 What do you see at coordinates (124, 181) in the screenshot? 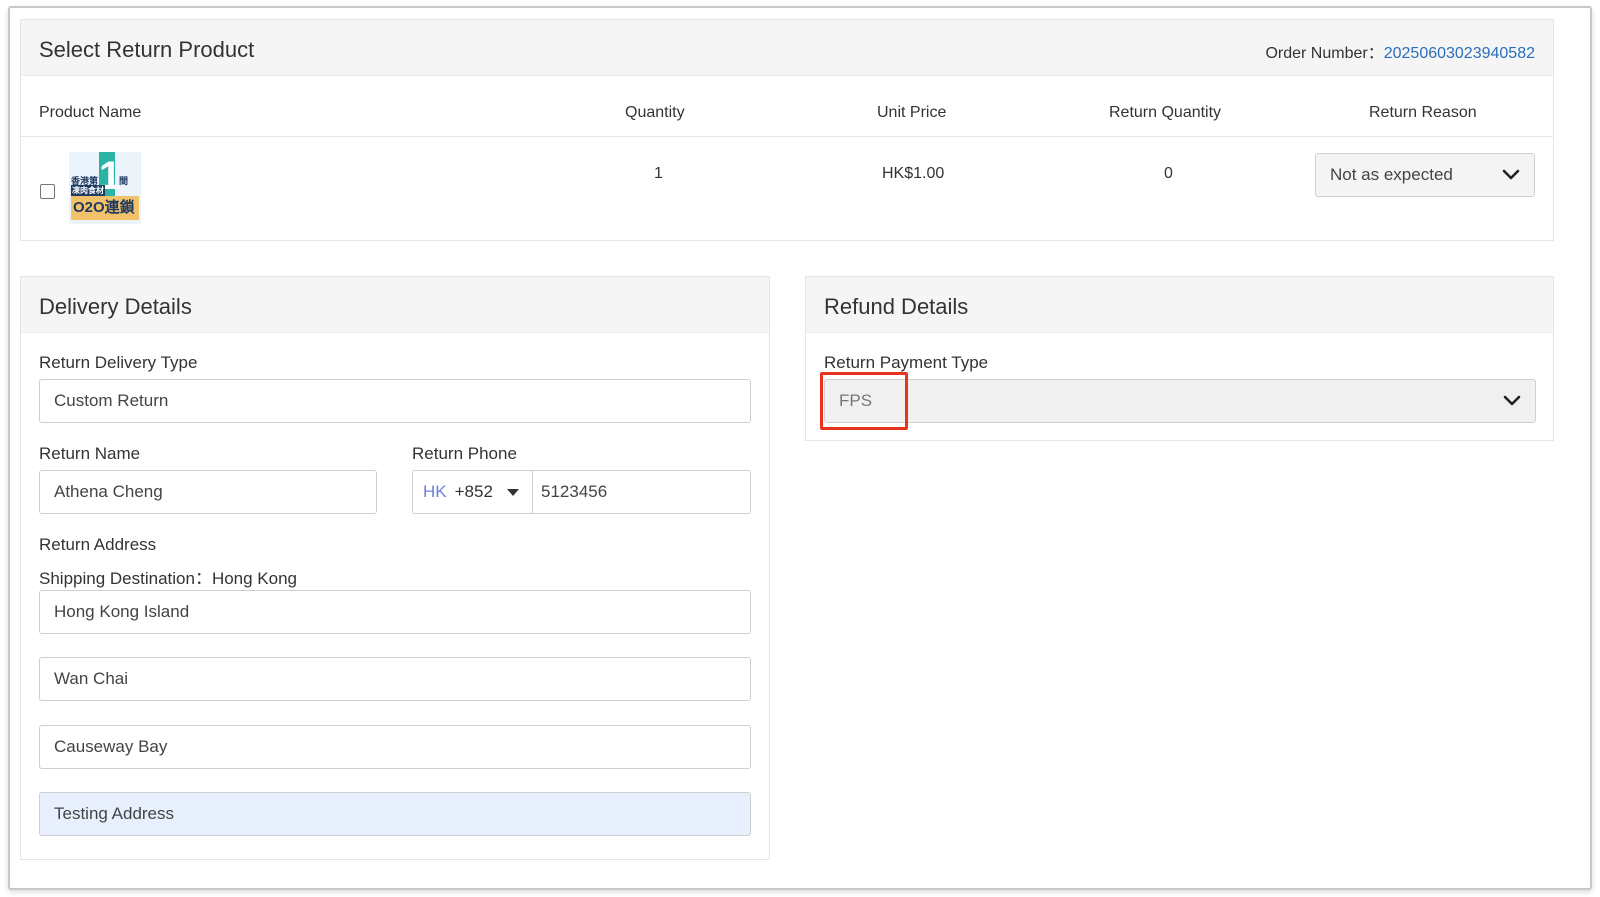
I see `thumbnail-text-3: 間` at bounding box center [124, 181].